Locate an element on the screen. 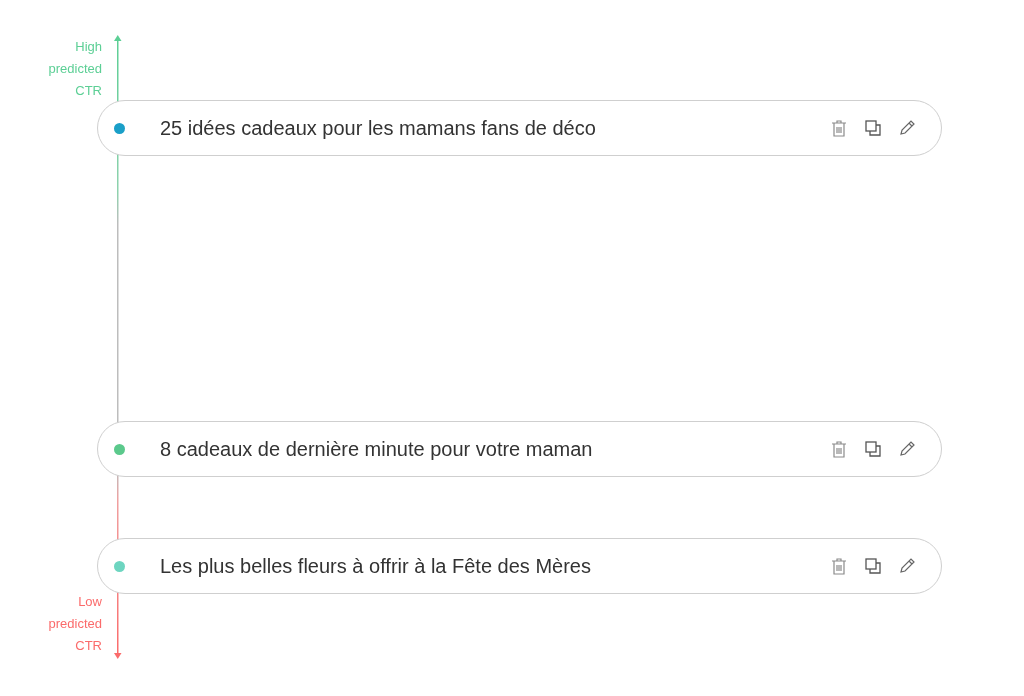 The width and height of the screenshot is (1024, 696). headline-text: Les plus belles fleurs à offrir à la Fête des Mères is located at coordinates (376, 566).